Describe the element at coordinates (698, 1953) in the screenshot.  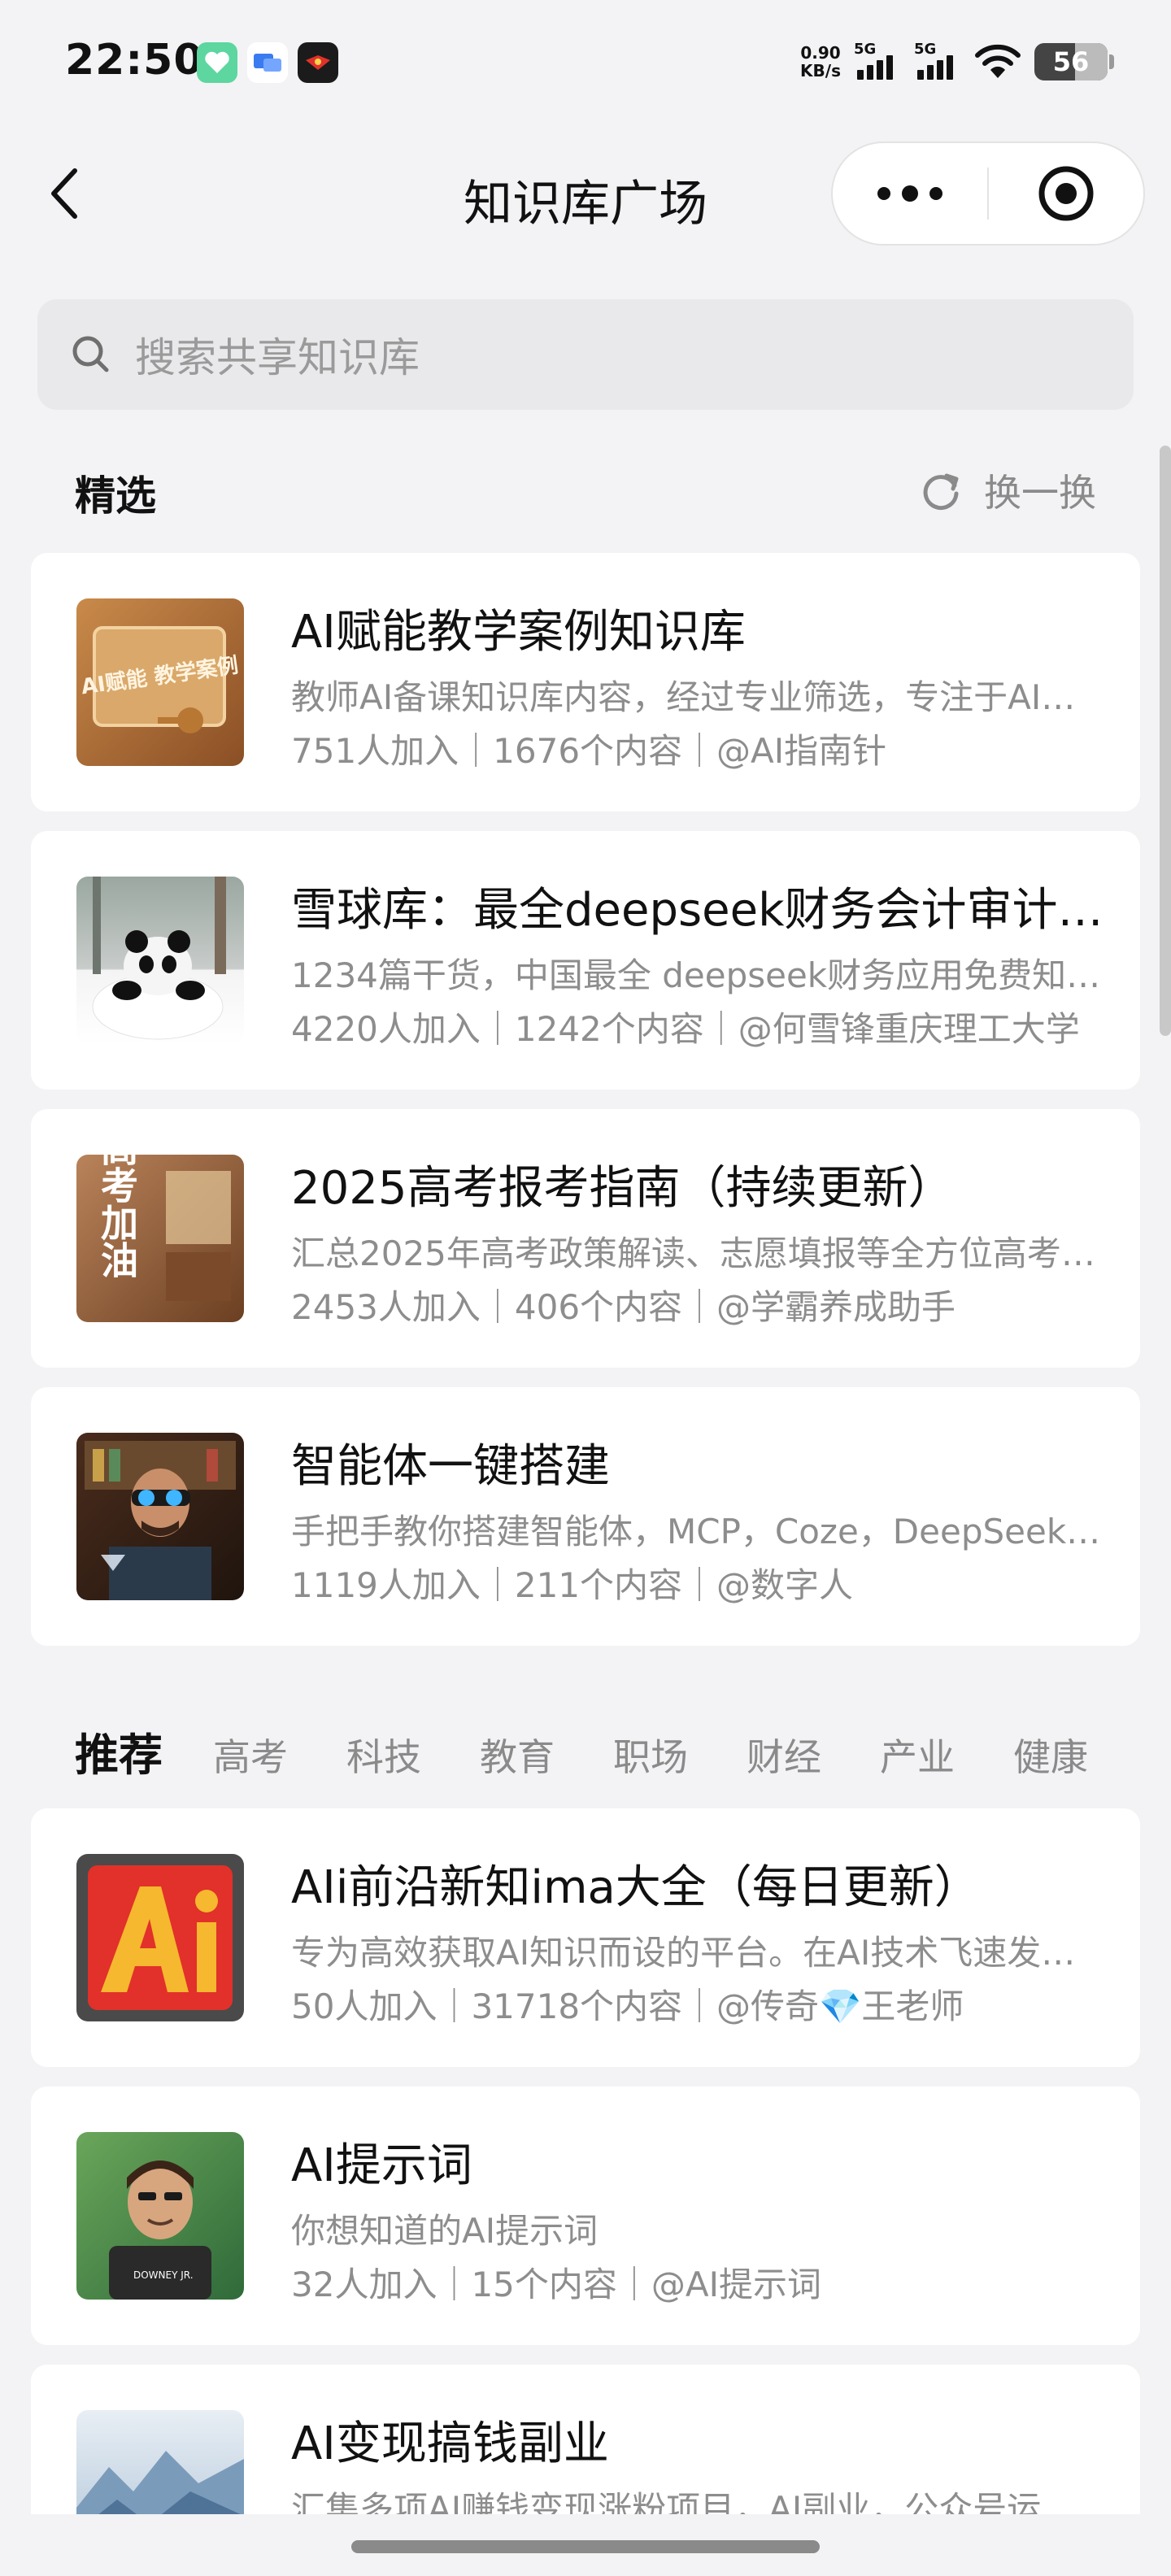
I see `card-description: 专为高效获取AI知识而设的平台。在AI技术飞速发展的今天` at that location.